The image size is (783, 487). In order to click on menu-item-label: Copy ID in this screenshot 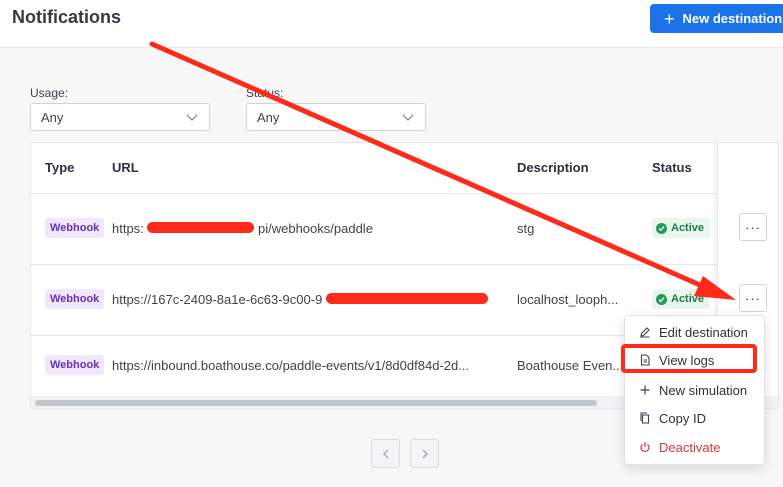, I will do `click(682, 418)`.